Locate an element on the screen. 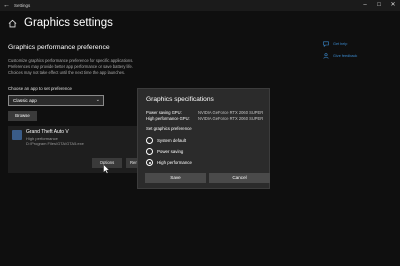 The image size is (400, 266). app-icon is located at coordinates (17, 135).